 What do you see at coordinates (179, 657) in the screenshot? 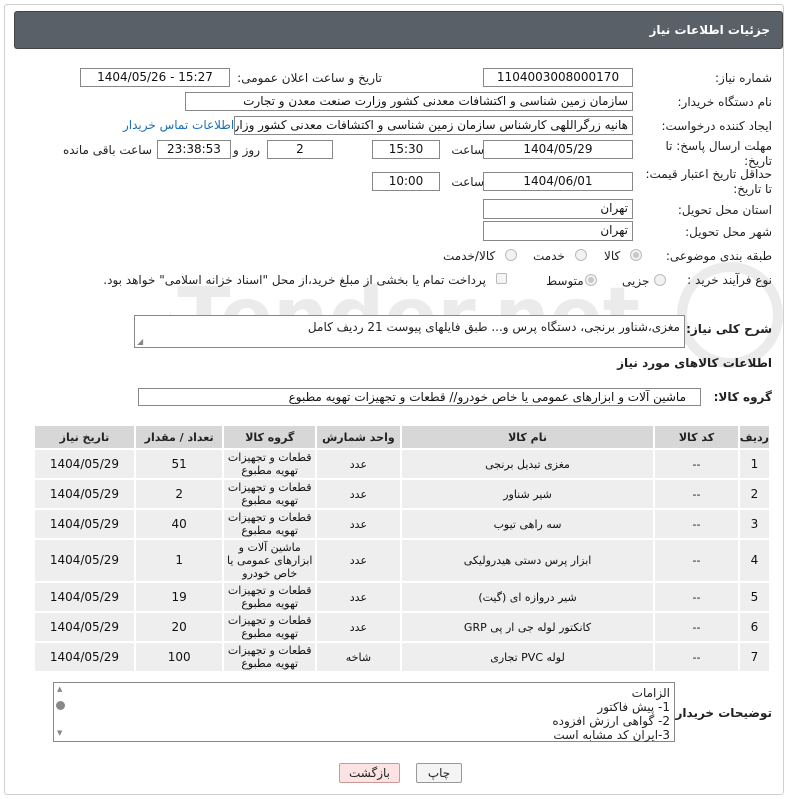
I see `cell-quantity: 100` at bounding box center [179, 657].